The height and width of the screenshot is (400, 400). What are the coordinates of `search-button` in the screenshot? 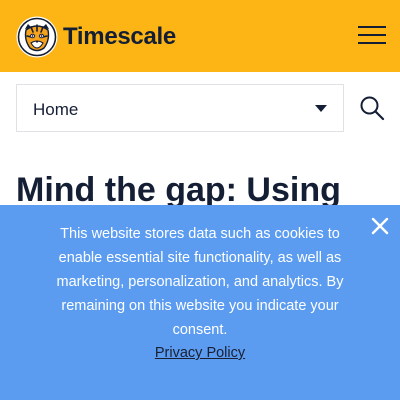 It's located at (372, 108).